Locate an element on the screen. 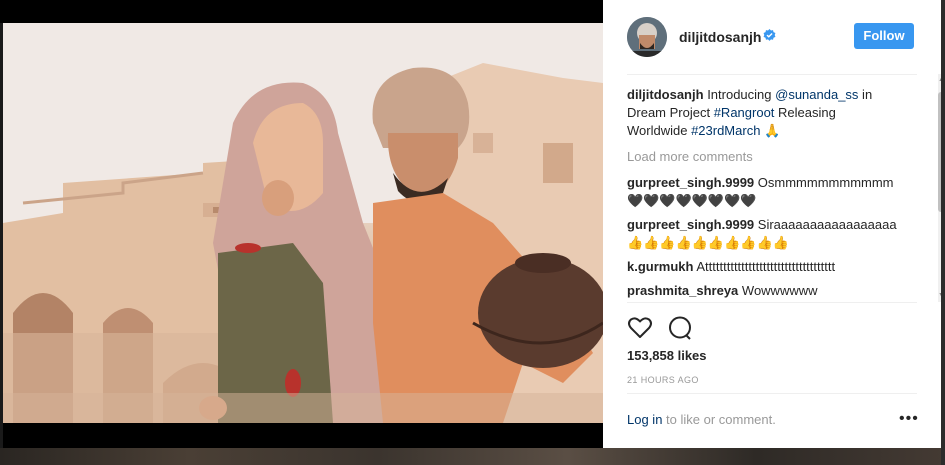 The image size is (945, 465). load-more-comments-link: Load more comments is located at coordinates (763, 157).